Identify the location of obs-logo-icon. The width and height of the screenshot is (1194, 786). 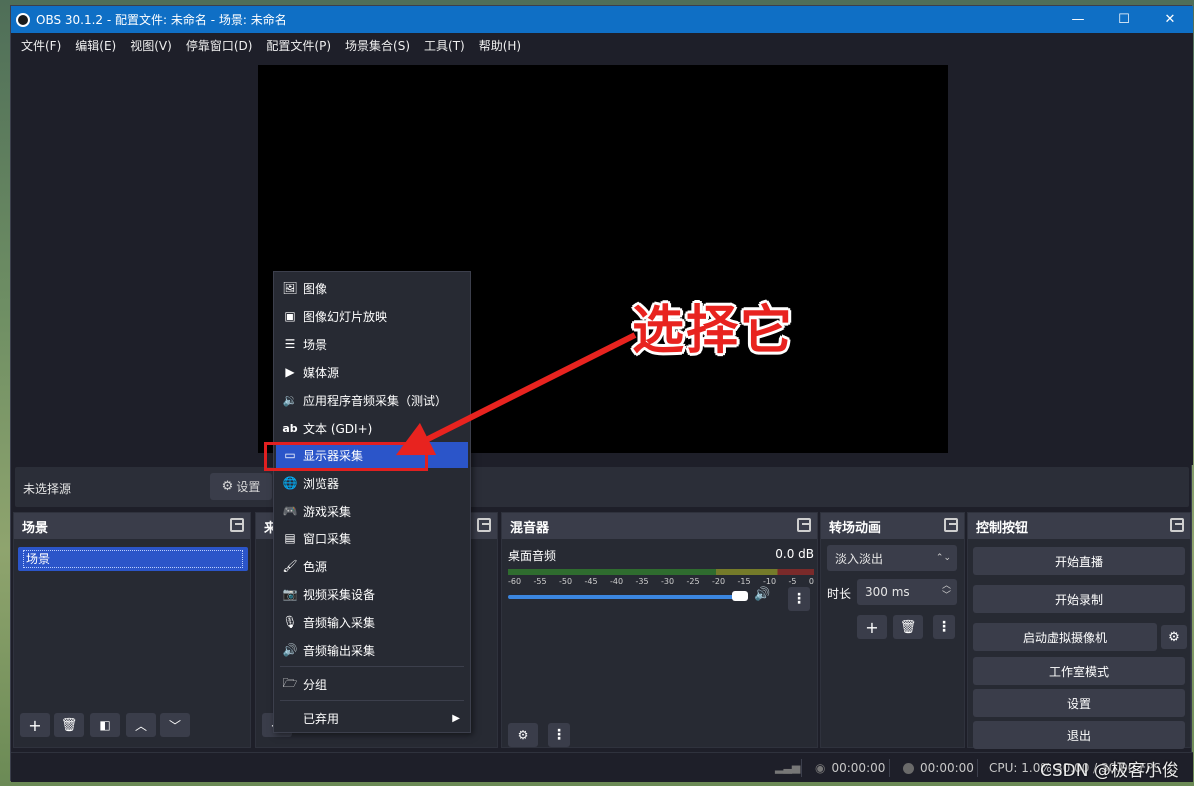
(23, 19).